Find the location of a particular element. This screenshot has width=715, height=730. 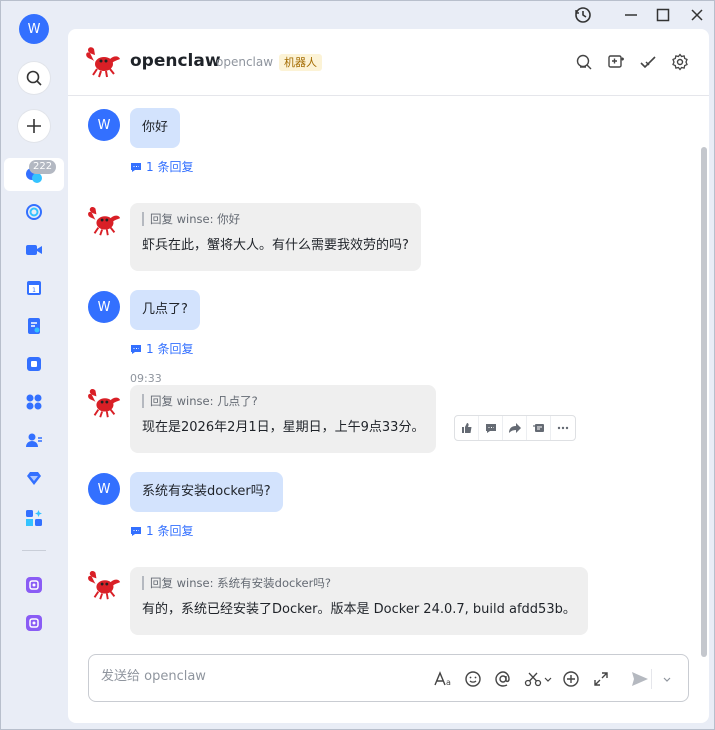

minimize-icon is located at coordinates (631, 15).